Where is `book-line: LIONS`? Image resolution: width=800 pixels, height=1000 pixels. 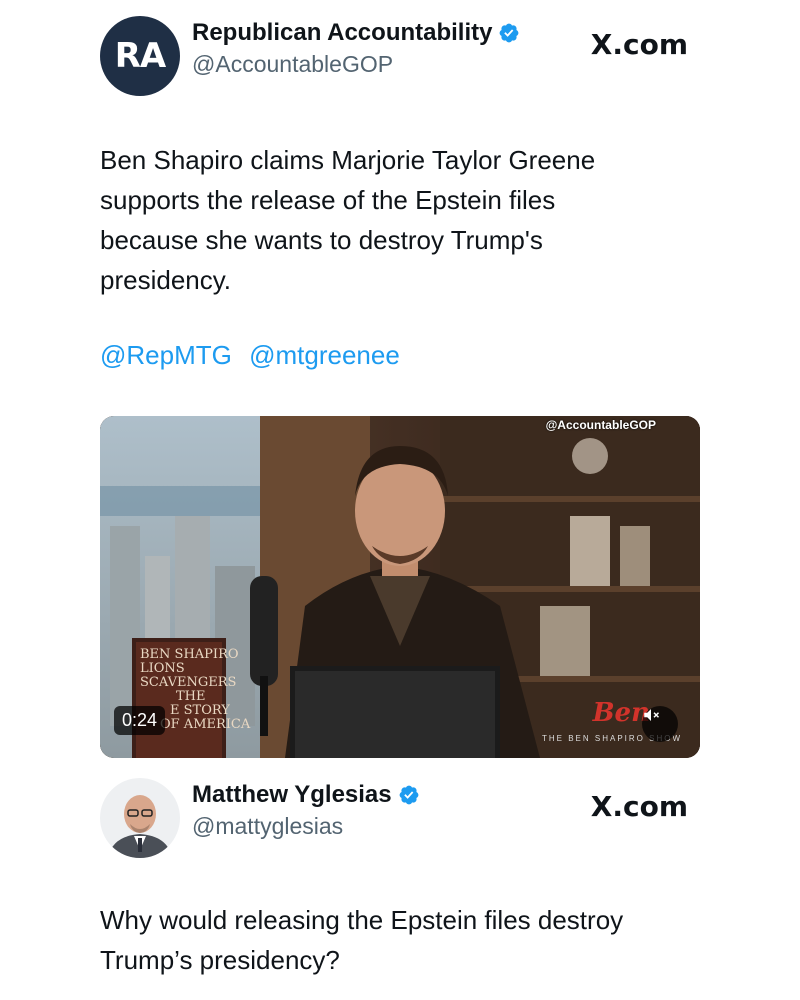
book-line: LIONS is located at coordinates (162, 668).